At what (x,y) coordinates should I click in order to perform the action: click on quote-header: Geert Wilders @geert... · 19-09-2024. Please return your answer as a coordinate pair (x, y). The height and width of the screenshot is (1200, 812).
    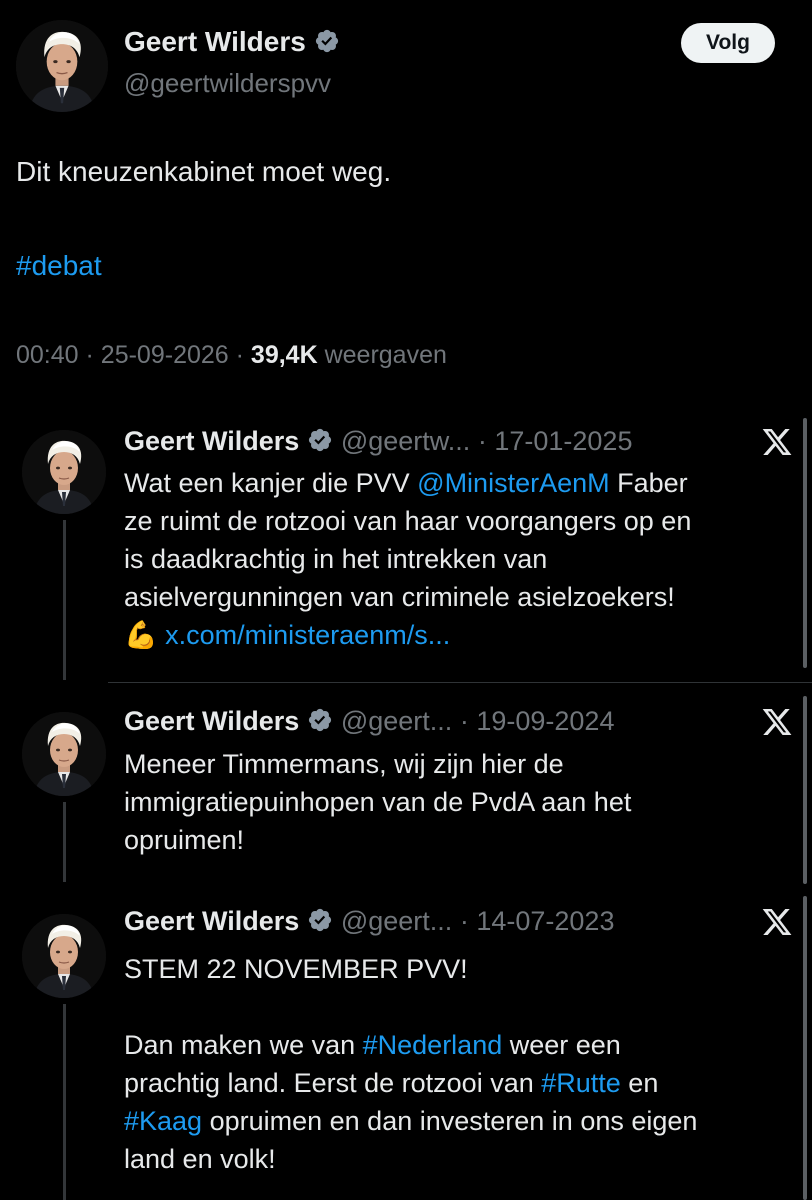
    Looking at the image, I should click on (369, 721).